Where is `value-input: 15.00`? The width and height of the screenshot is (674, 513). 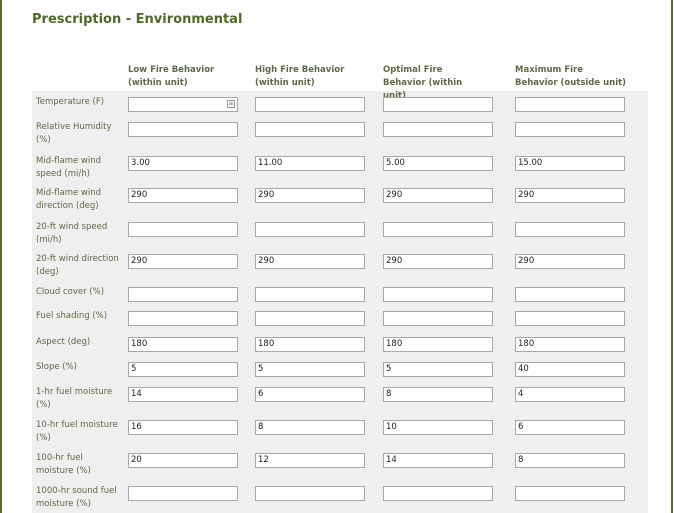
value-input: 15.00 is located at coordinates (570, 163).